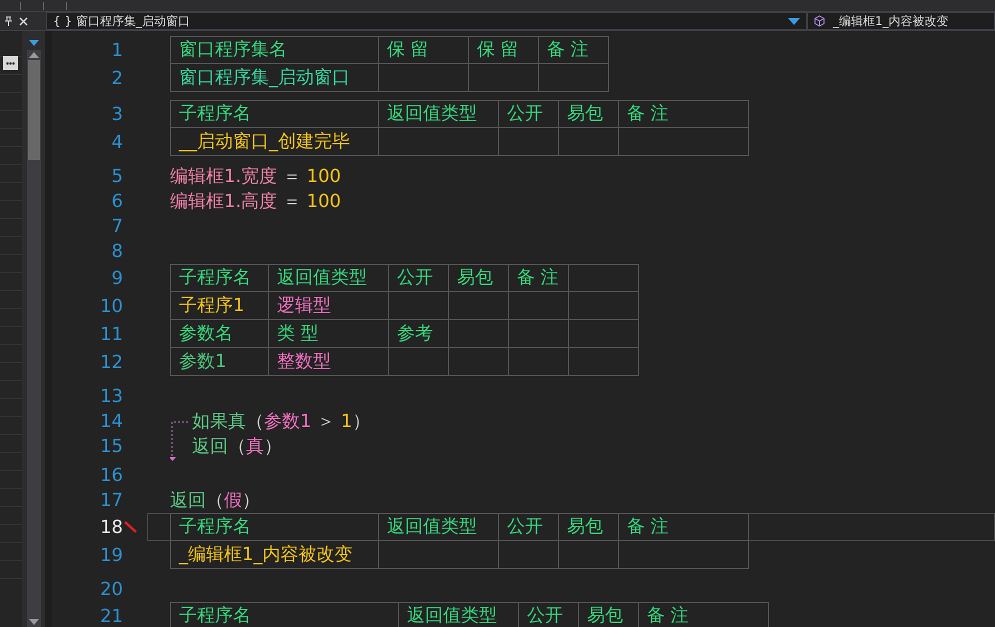  Describe the element at coordinates (180, 442) in the screenshot. I see `flow-arrow-icon` at that location.